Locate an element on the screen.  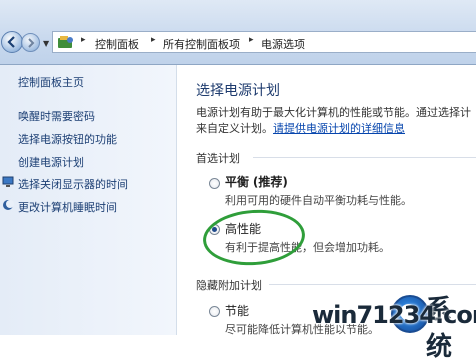
preferred-plans-heading: 首选计划 is located at coordinates (218, 158).